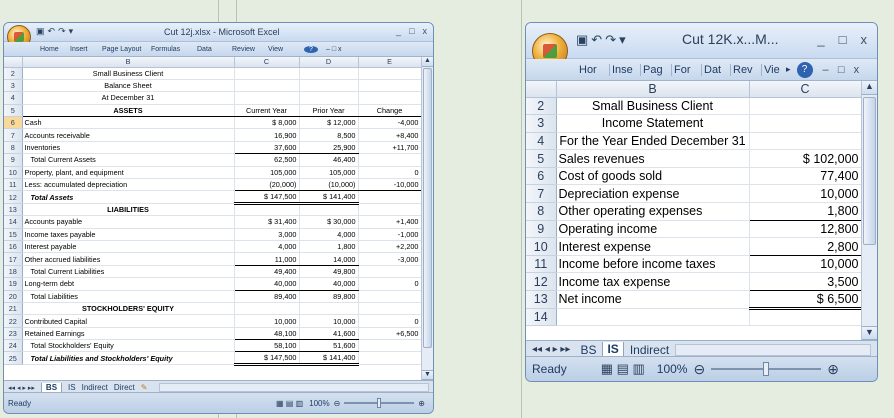 The image size is (894, 418). Describe the element at coordinates (13, 86) in the screenshot. I see `row-number: 3` at that location.